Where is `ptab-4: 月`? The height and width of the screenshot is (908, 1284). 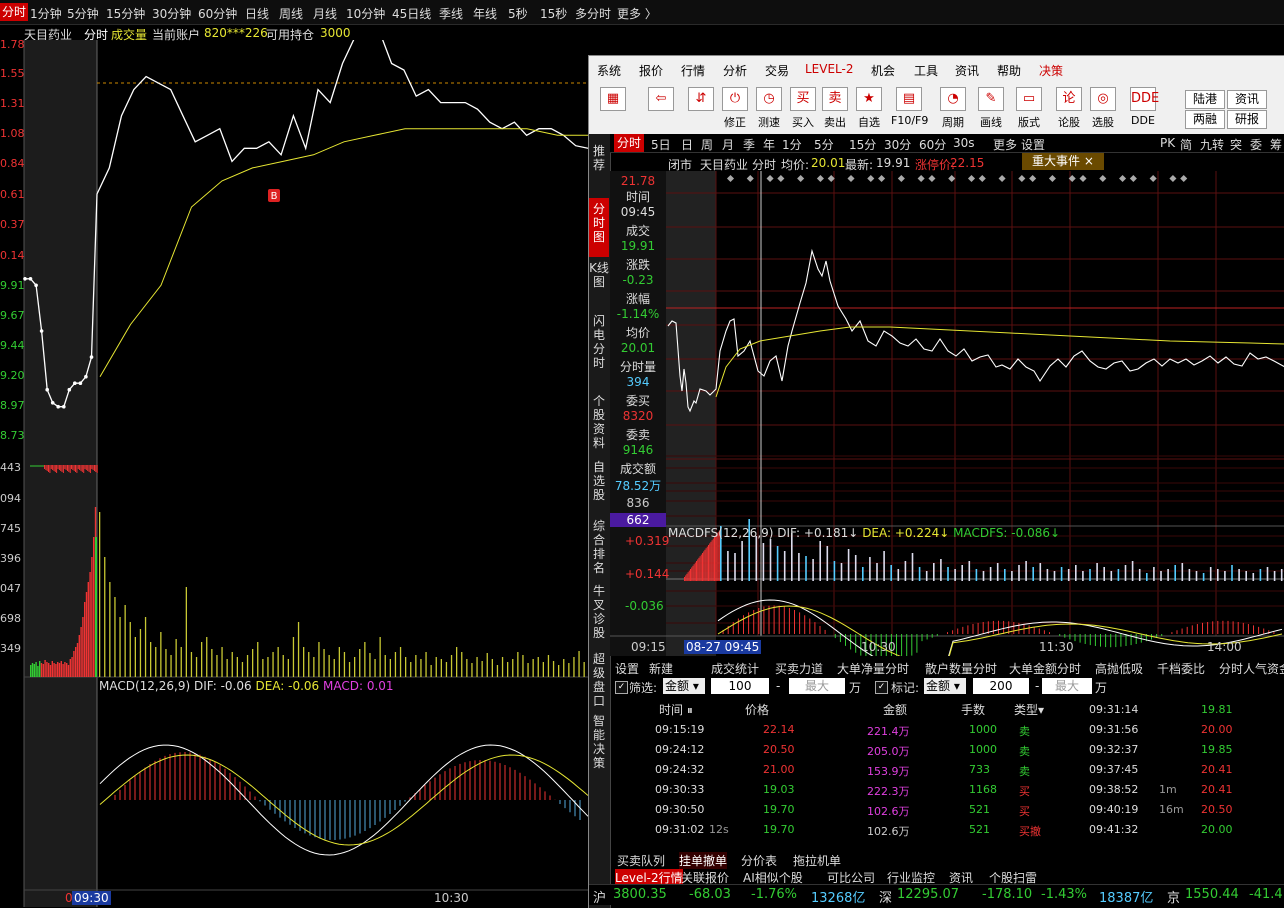
ptab-4: 月 is located at coordinates (728, 144).